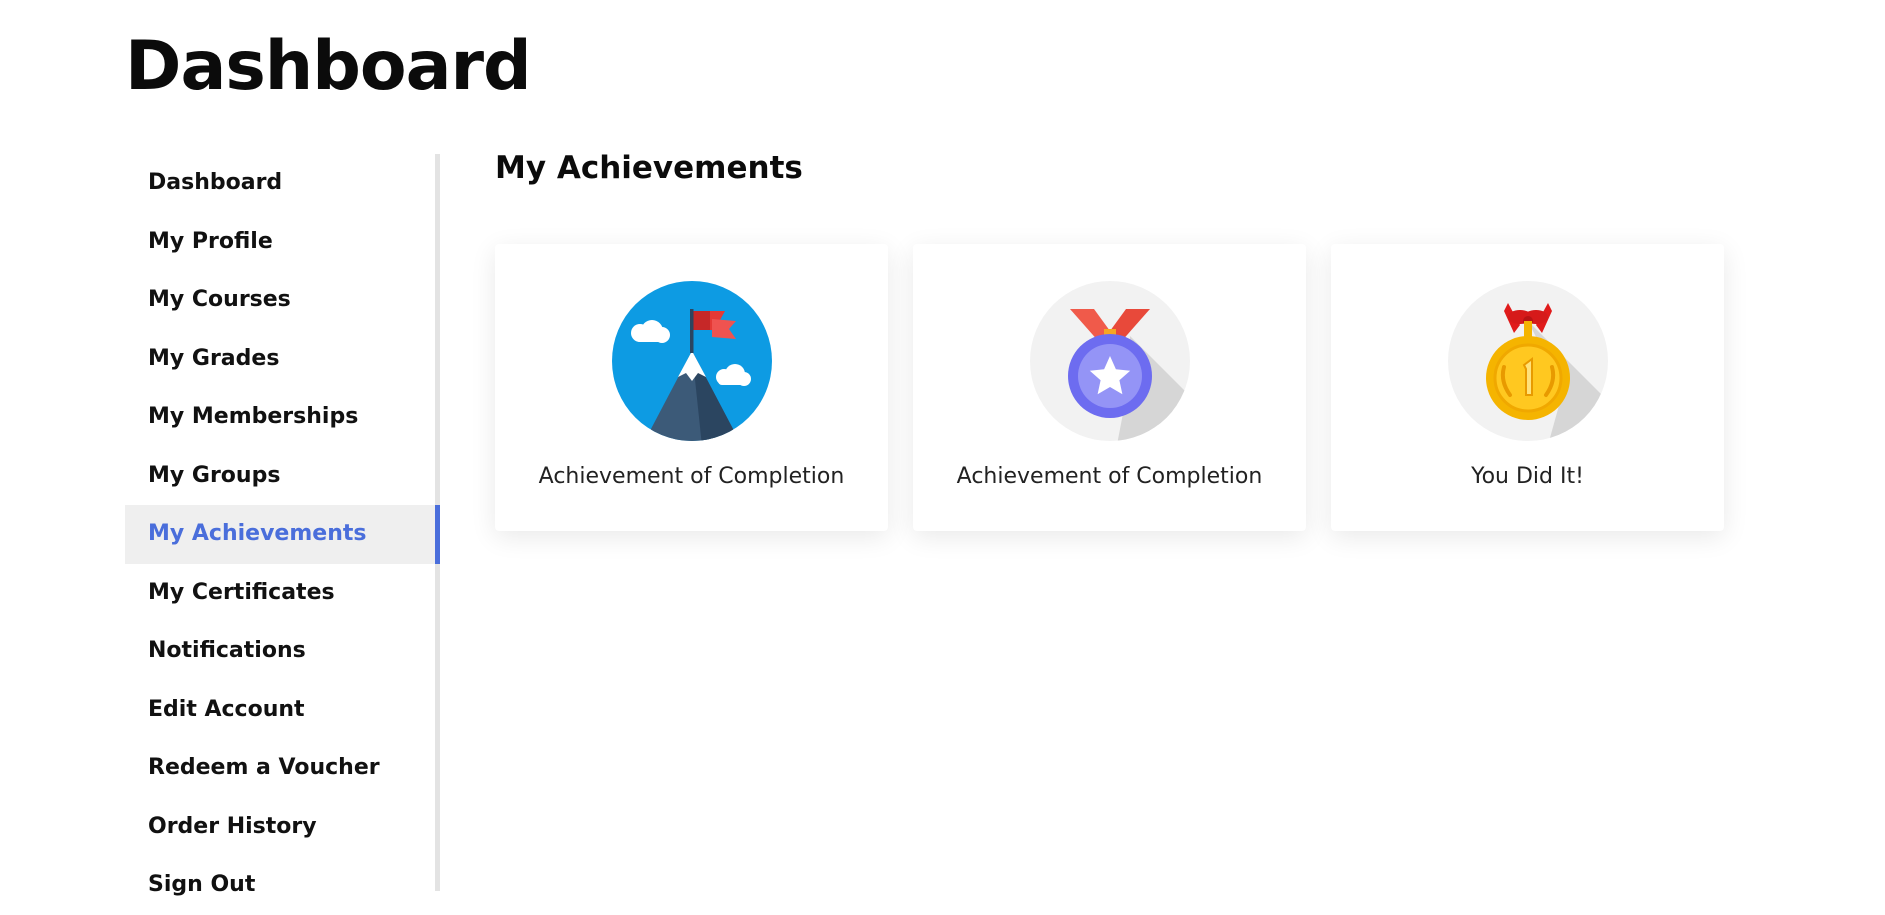 This screenshot has height=915, width=1885. What do you see at coordinates (280, 885) in the screenshot?
I see `sidebar-item-sign-out: Sign Out` at bounding box center [280, 885].